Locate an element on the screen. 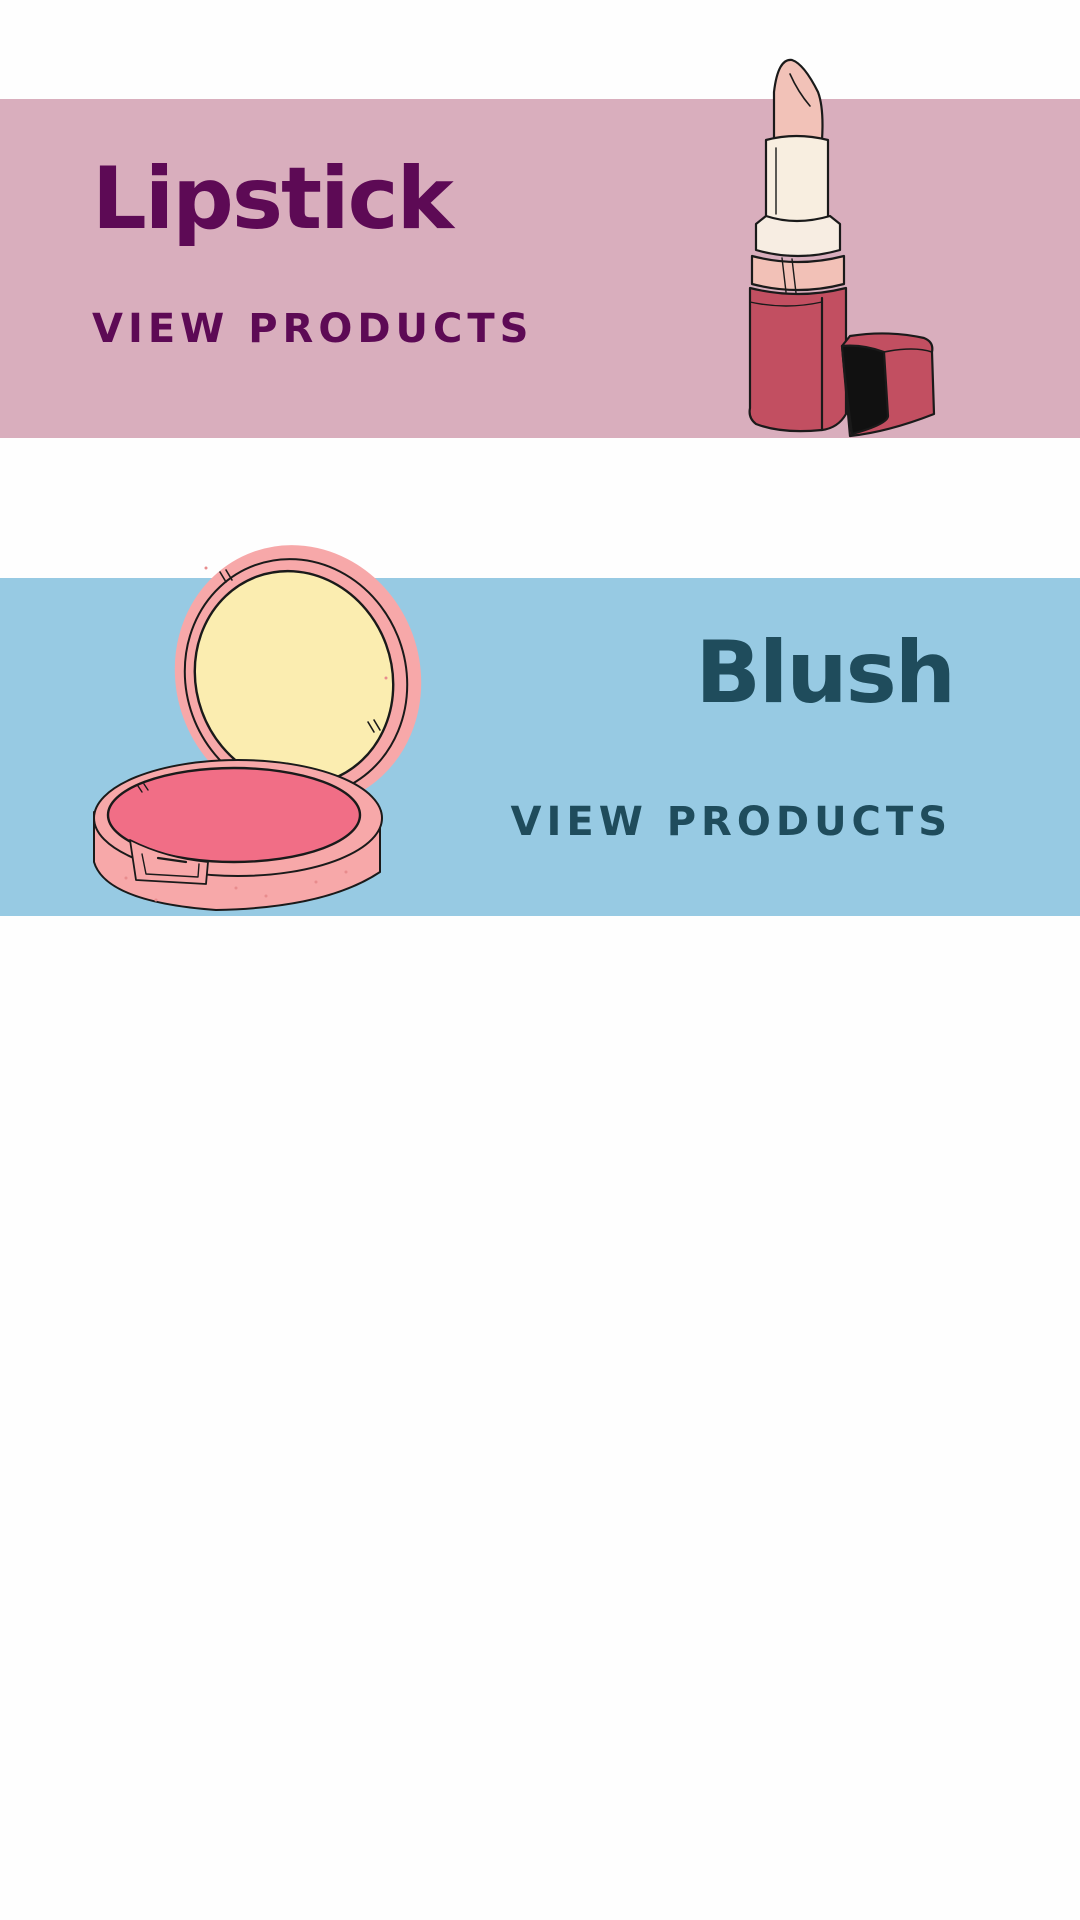 The width and height of the screenshot is (1080, 1920). blush-compact-icon is located at coordinates (257, 728).